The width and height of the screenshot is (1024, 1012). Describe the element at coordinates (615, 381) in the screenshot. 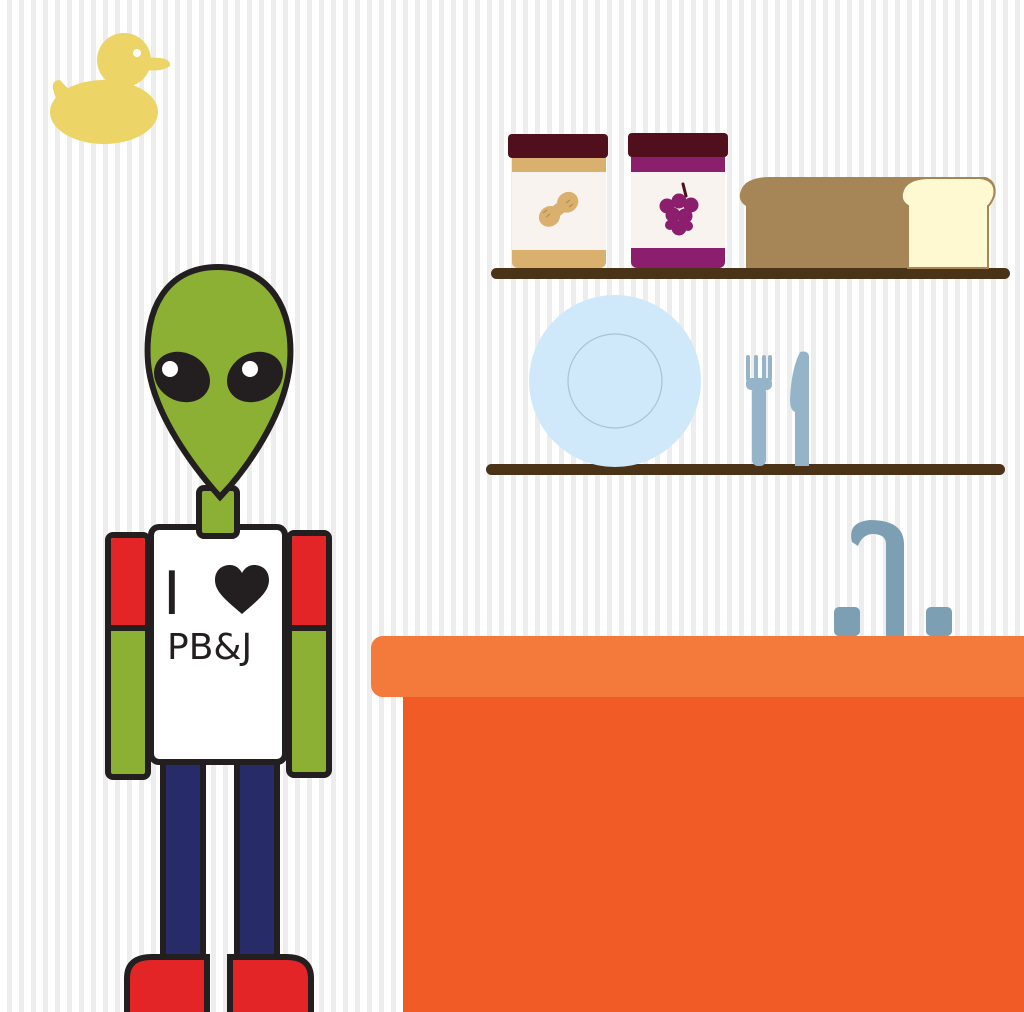

I see `plate` at that location.